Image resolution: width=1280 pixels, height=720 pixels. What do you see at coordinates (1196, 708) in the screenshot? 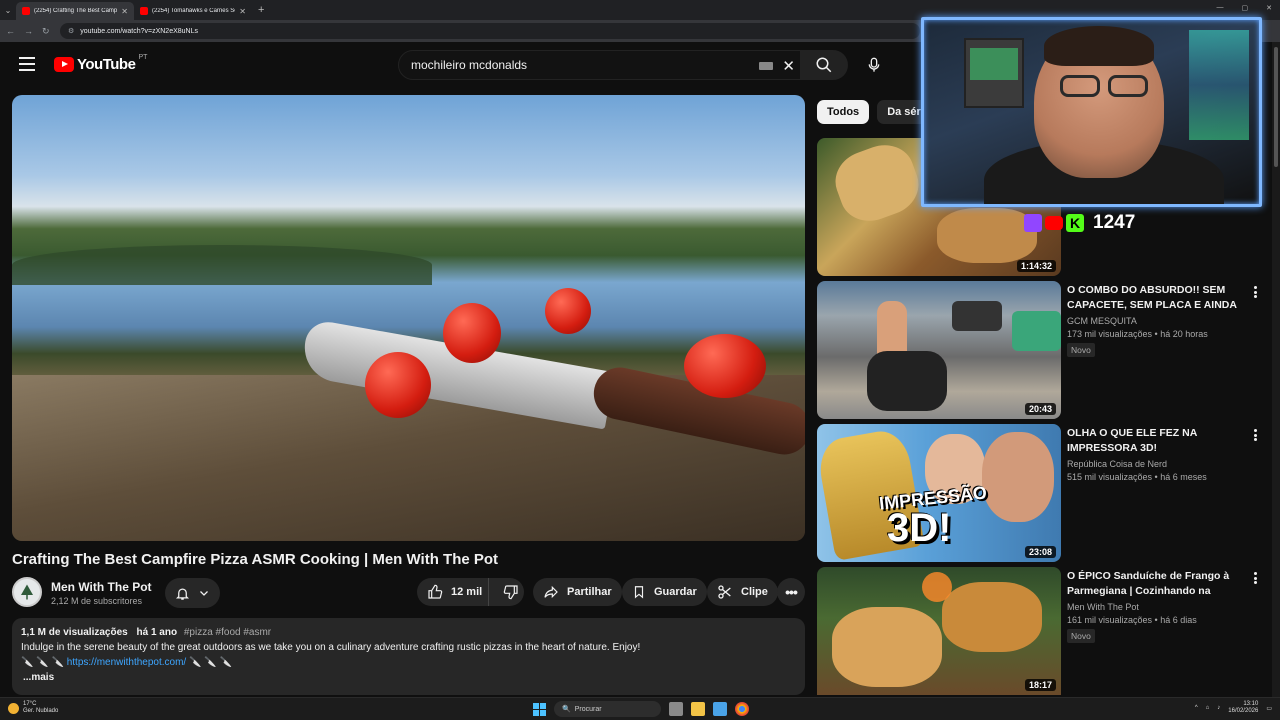
I see `chevron-up-icon: ^` at bounding box center [1196, 708].